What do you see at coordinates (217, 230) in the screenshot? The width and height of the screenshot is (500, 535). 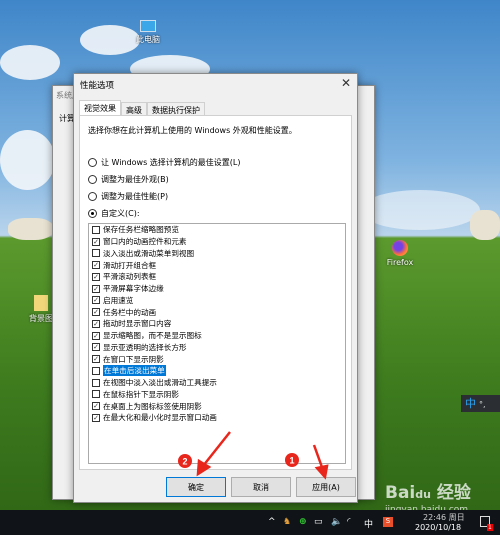 I see `effect-option: 保存任务栏缩略图预览` at bounding box center [217, 230].